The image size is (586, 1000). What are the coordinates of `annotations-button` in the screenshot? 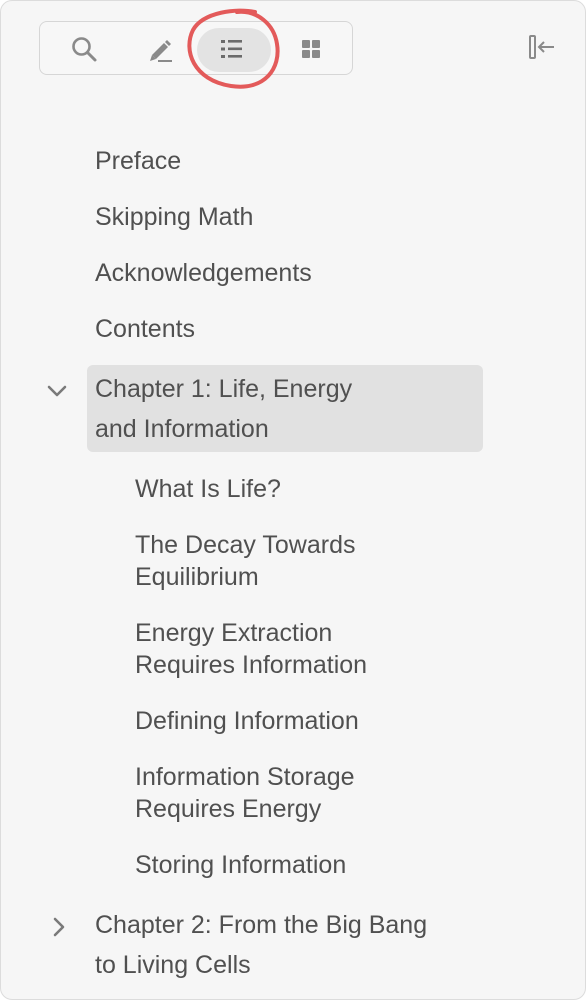 It's located at (160, 49).